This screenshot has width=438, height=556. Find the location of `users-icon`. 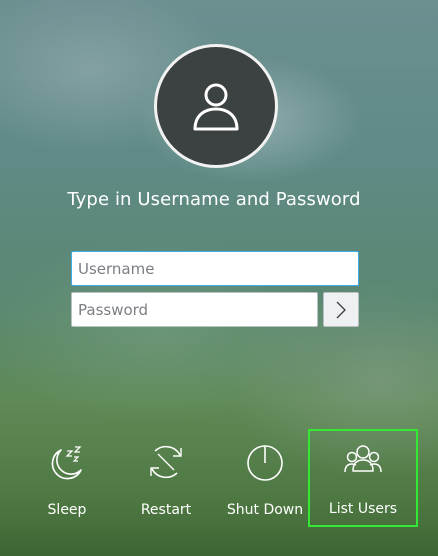

users-icon is located at coordinates (363, 459).